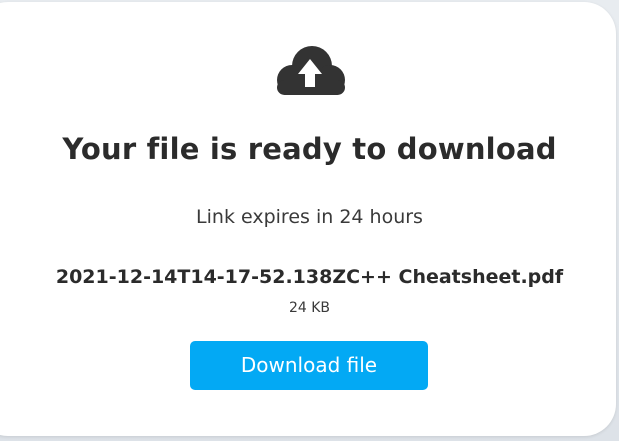 This screenshot has height=441, width=619. Describe the element at coordinates (310, 73) in the screenshot. I see `cloud-upload-icon` at that location.